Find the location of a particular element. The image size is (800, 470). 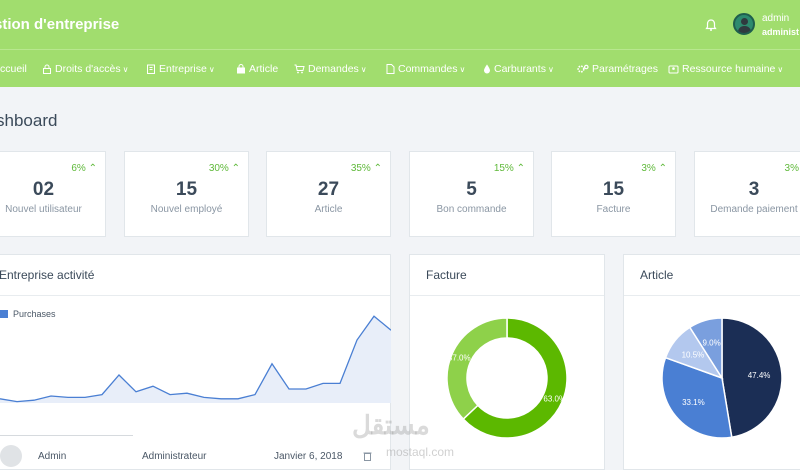

stat-card-nouvel-utilisateur: 6% ⌃ 02 Nouvel utilisateur is located at coordinates (53, 194).